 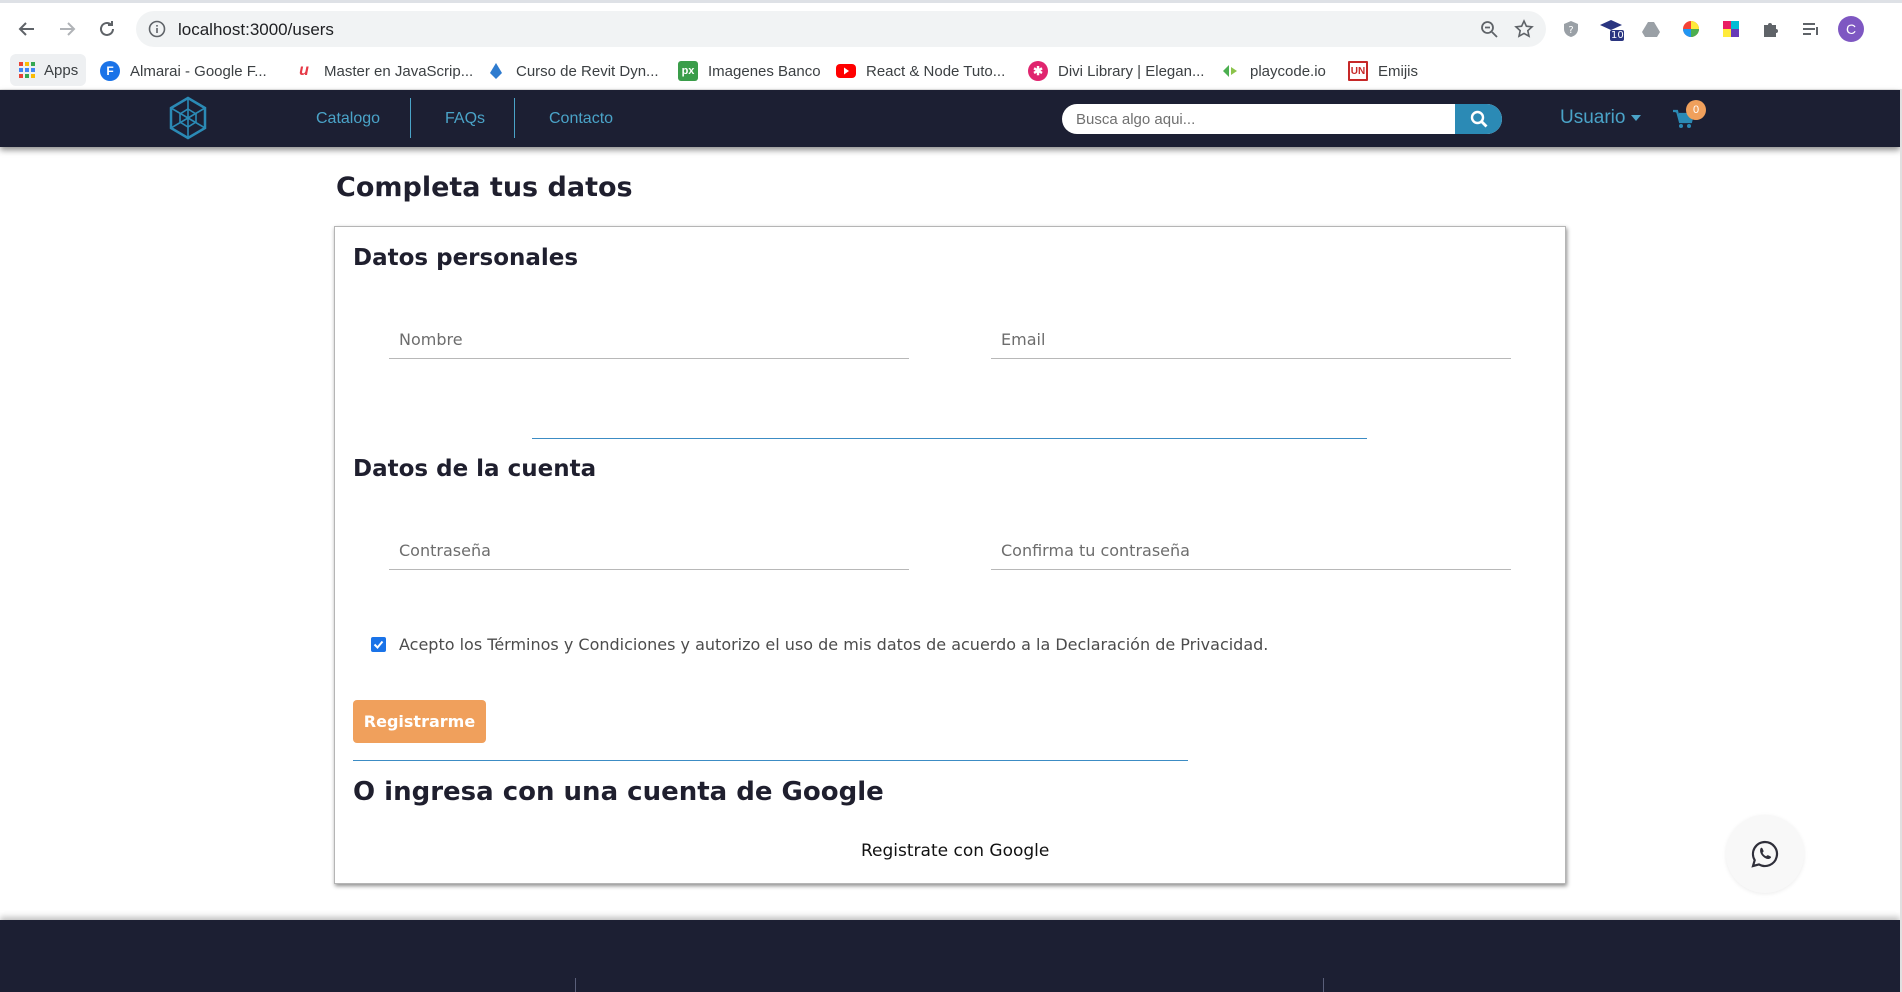 What do you see at coordinates (256, 29) in the screenshot?
I see `url-text: localhost:3000/users` at bounding box center [256, 29].